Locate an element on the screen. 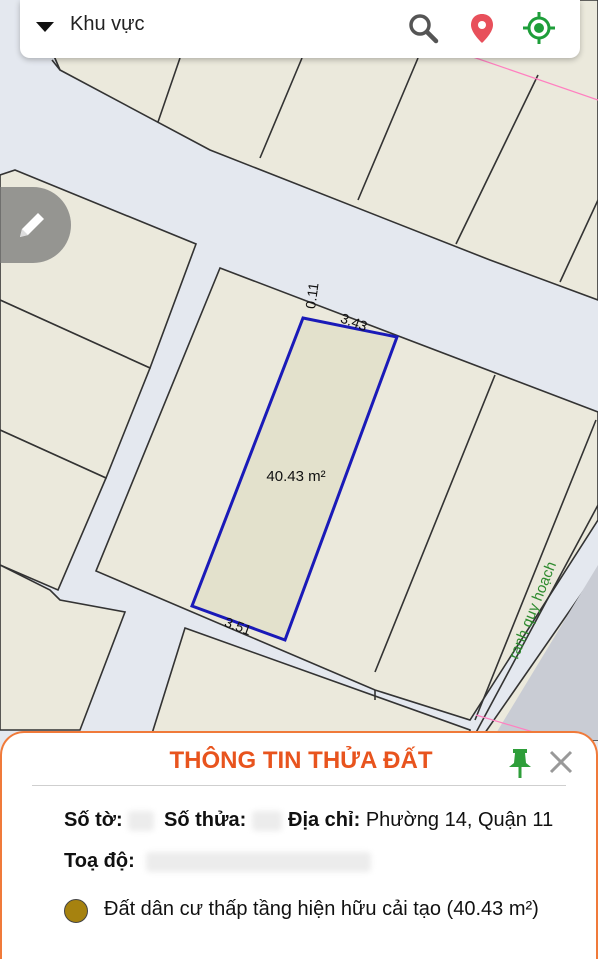 The height and width of the screenshot is (959, 598). address-value: Phường 14, Quận 11 is located at coordinates (459, 820).